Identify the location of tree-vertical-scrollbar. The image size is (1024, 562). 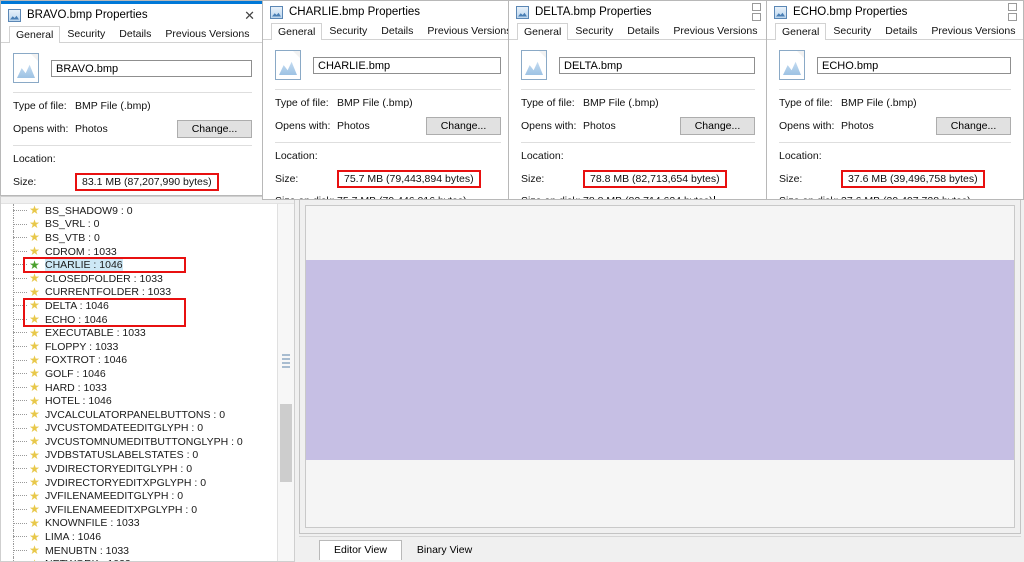
(285, 382).